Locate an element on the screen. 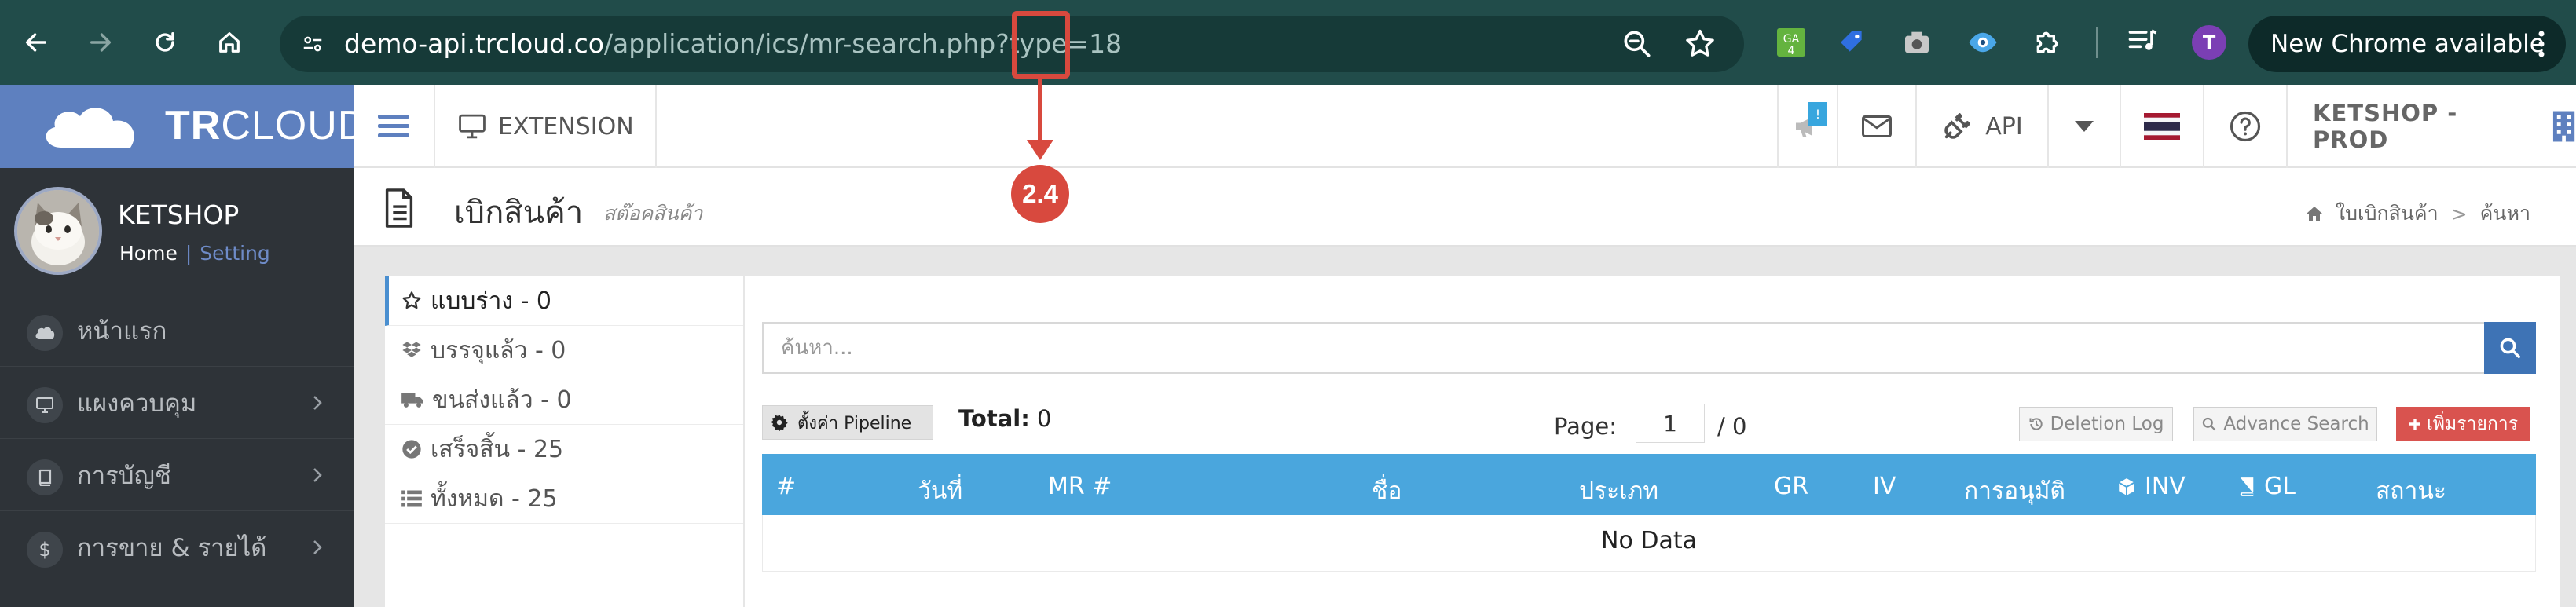 The width and height of the screenshot is (2576, 607). list-icon is located at coordinates (411, 498).